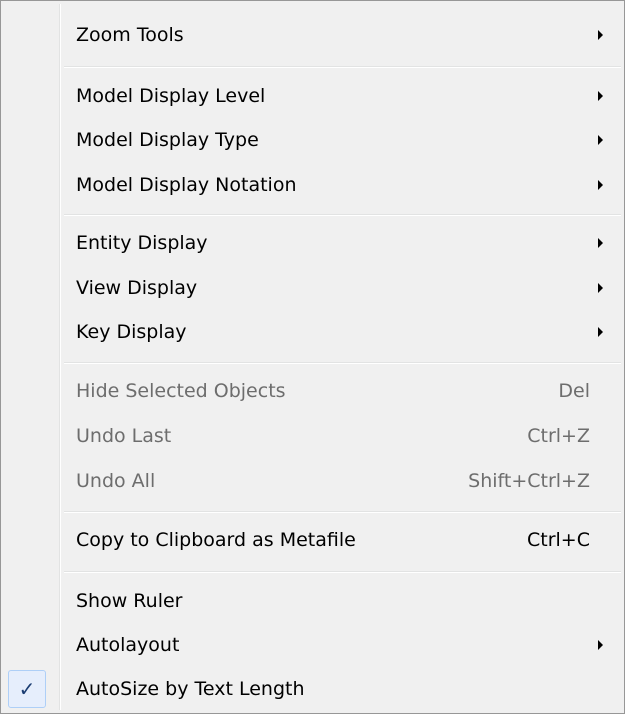 The height and width of the screenshot is (714, 625). What do you see at coordinates (131, 332) in the screenshot?
I see `menu-item-label: Key Display` at bounding box center [131, 332].